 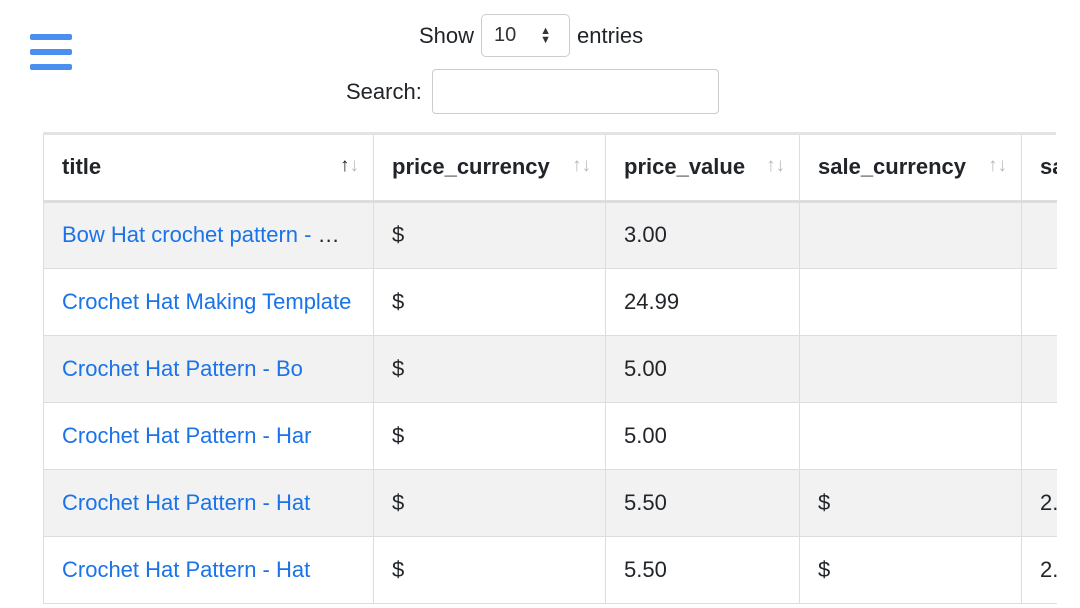 I want to click on column-header-price_value: price_value ↑↓, so click(x=702, y=169).